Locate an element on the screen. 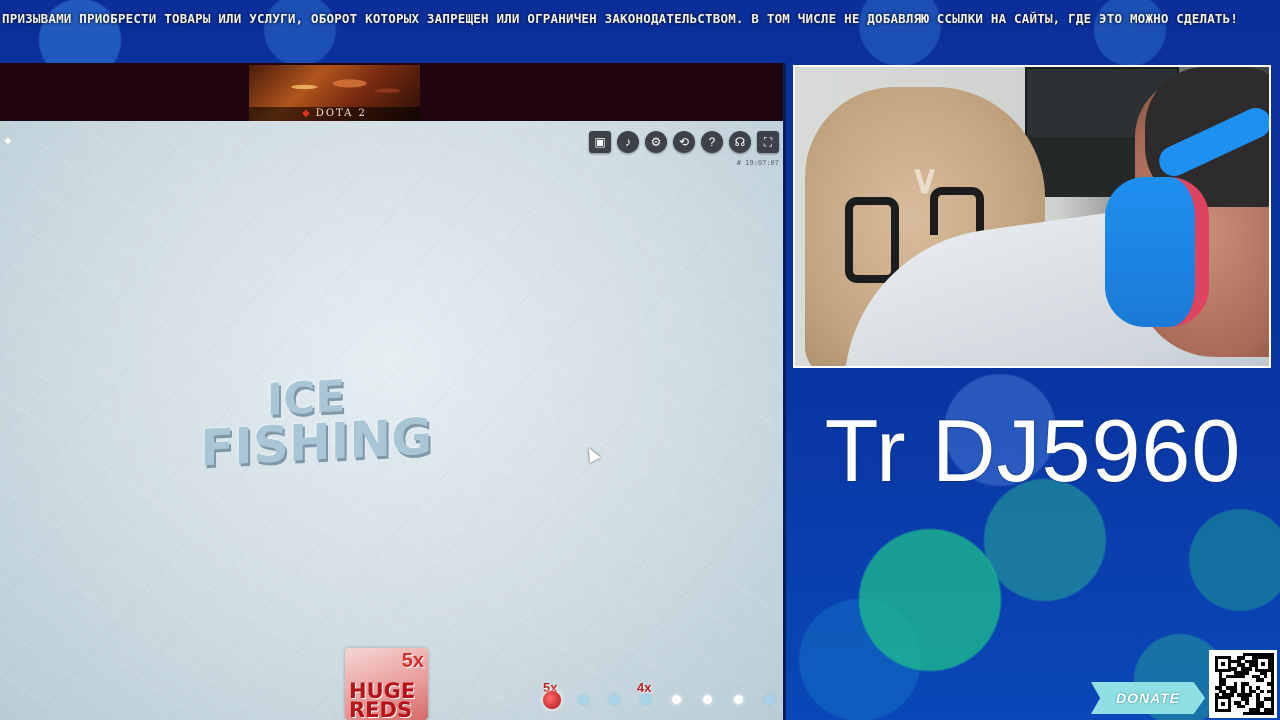  game-topbar: ◆ DOTA 2 is located at coordinates (391, 92).